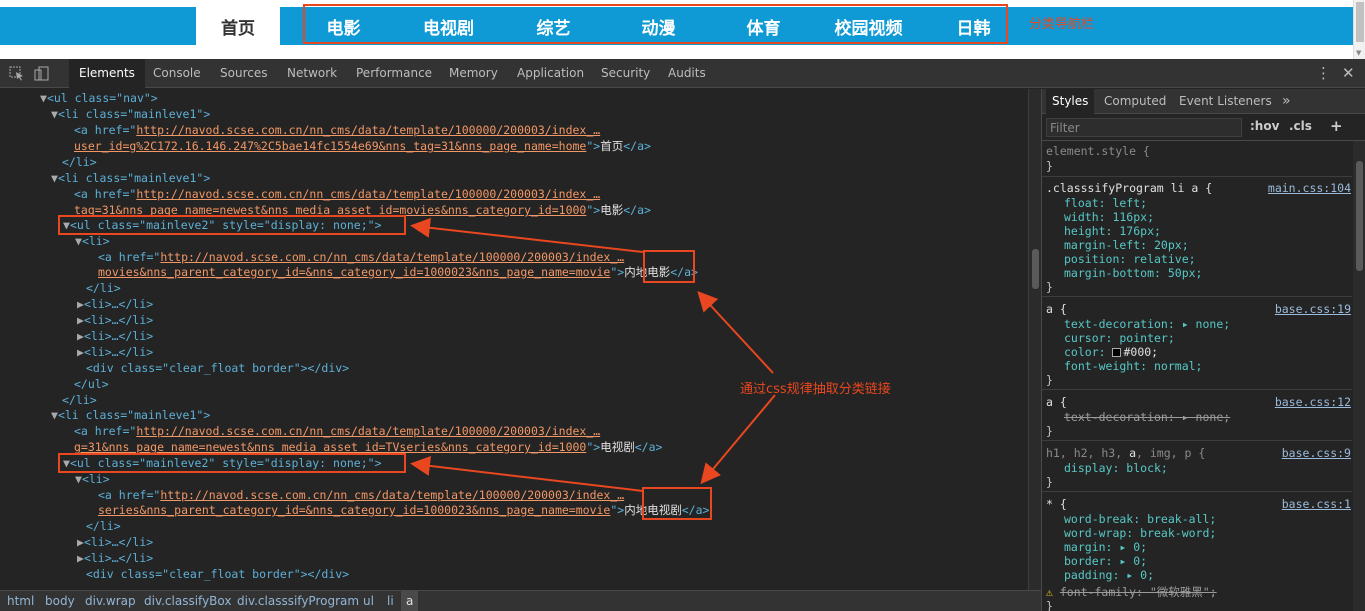 The image size is (1365, 611). I want to click on css-property: word-break: break-all;, so click(1140, 519).